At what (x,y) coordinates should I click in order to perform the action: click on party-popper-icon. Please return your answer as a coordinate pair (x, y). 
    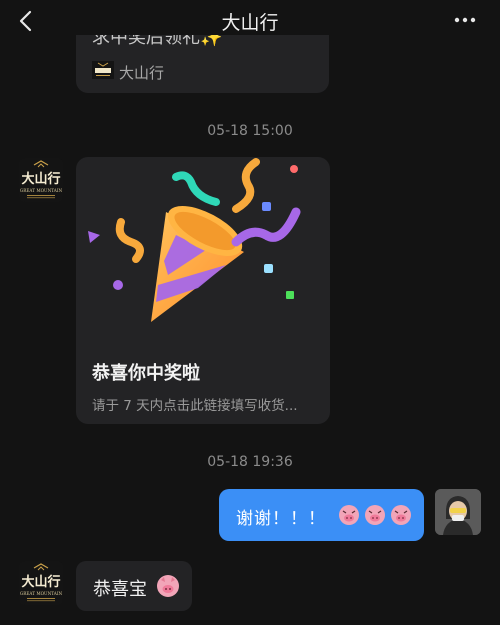
    Looking at the image, I should click on (194, 240).